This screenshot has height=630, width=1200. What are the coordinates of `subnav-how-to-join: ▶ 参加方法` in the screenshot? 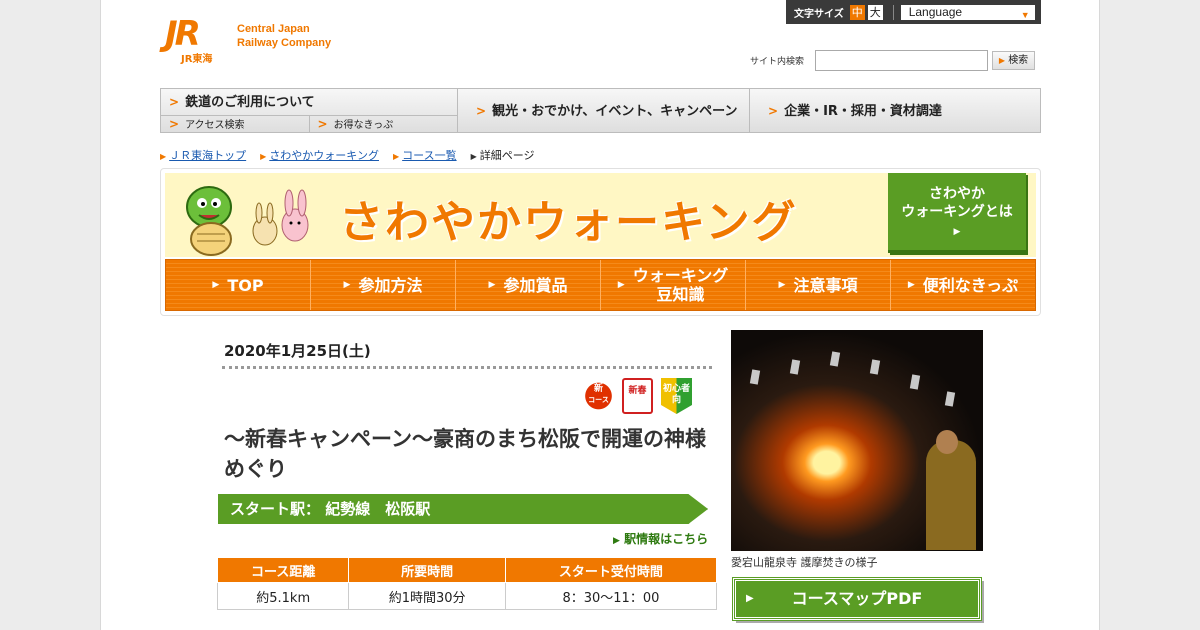 It's located at (383, 285).